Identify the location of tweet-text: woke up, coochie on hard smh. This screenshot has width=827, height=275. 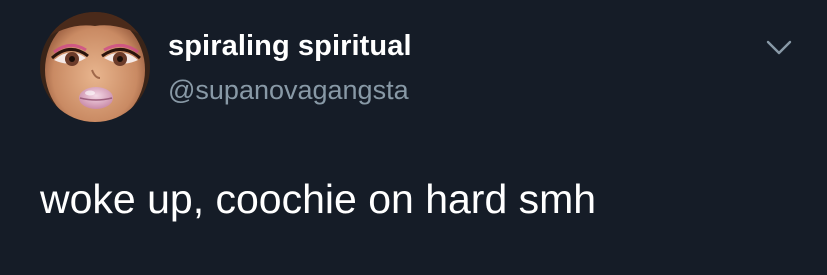
(318, 199).